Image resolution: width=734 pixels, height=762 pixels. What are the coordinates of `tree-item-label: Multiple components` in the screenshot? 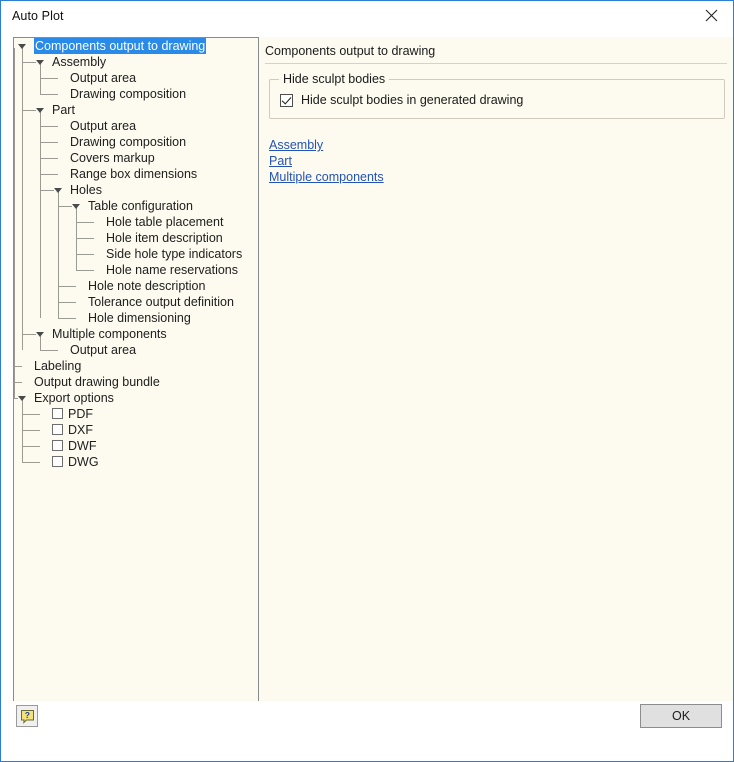 It's located at (109, 334).